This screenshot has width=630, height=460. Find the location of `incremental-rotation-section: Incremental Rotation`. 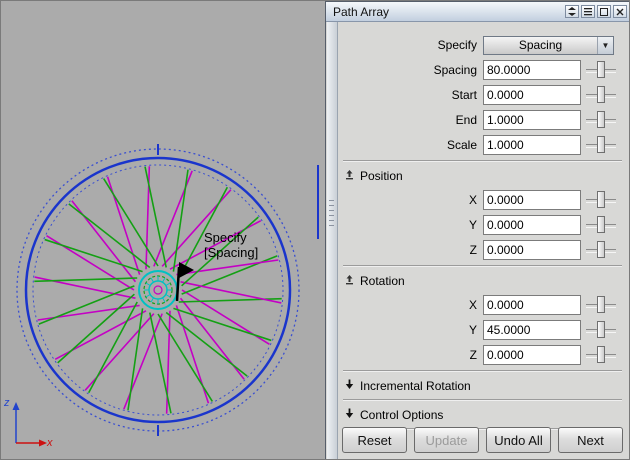

incremental-rotation-section: Incremental Rotation is located at coordinates (482, 385).